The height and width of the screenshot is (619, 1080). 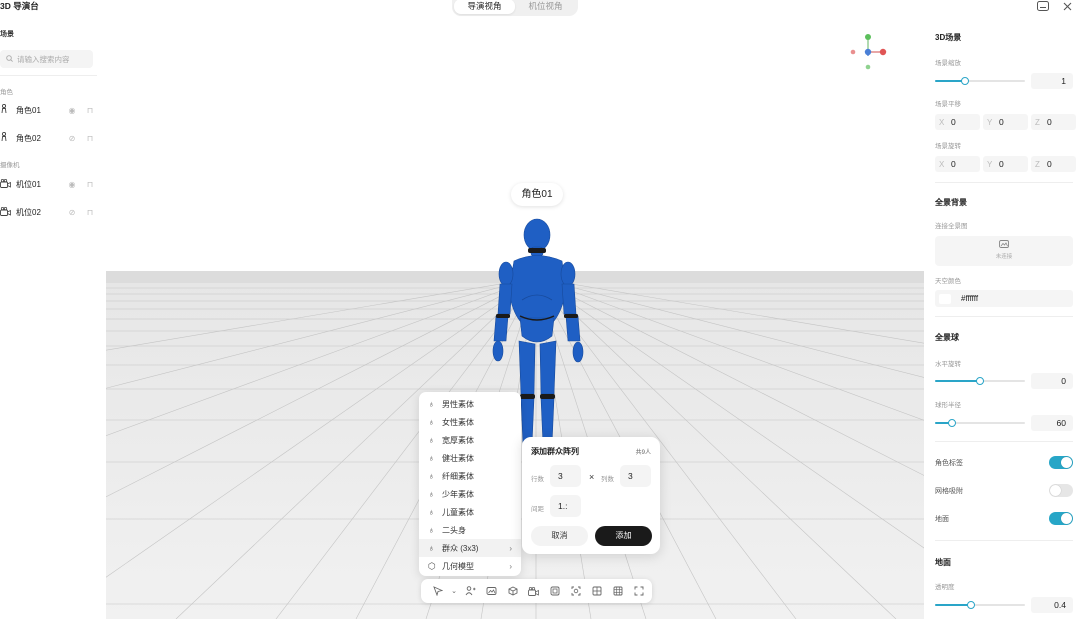 What do you see at coordinates (867, 52) in the screenshot?
I see `axis-gizmo-icon` at bounding box center [867, 52].